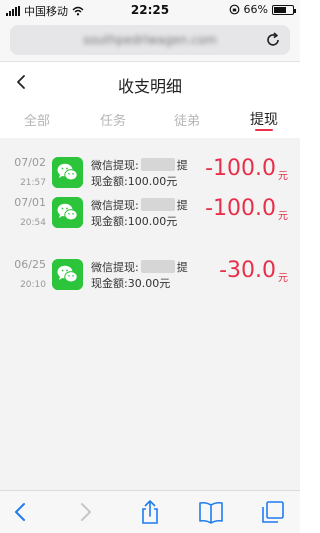  Describe the element at coordinates (33, 183) in the screenshot. I see `record-time: 21:57` at that location.